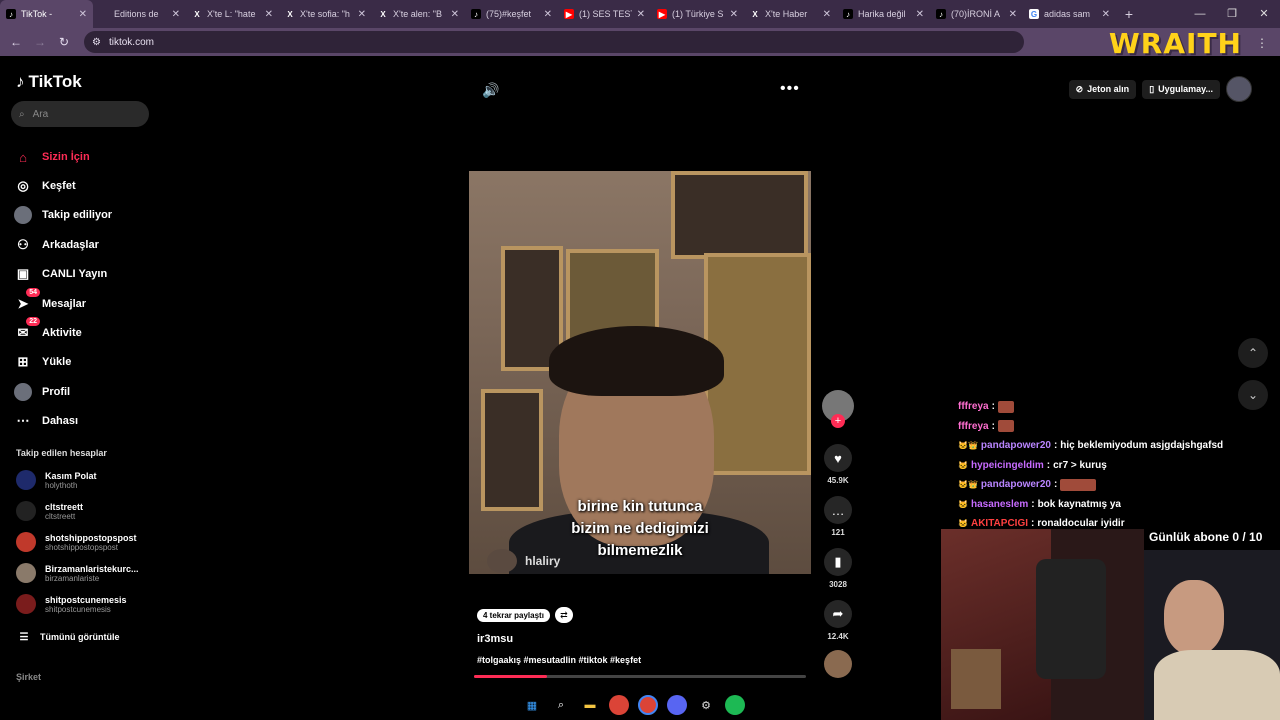 The width and height of the screenshot is (1280, 720). I want to click on tiktok-logo: ♪ TikTok, so click(49, 82).